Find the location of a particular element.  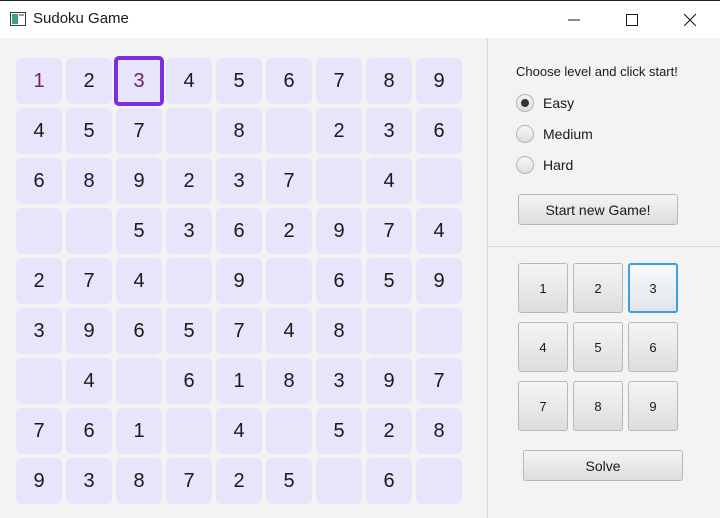

number-button-1: 1 is located at coordinates (543, 288).